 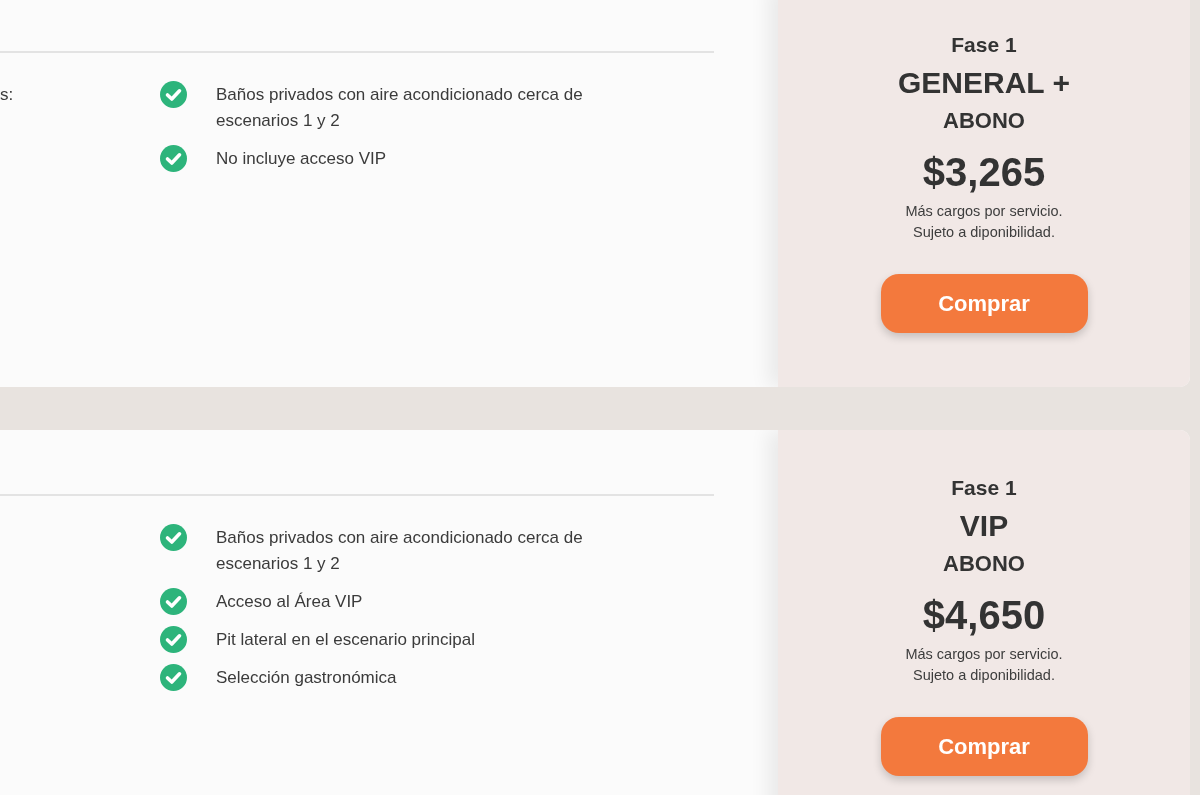 I want to click on feature-text: Selección gastronómica, so click(x=307, y=678).